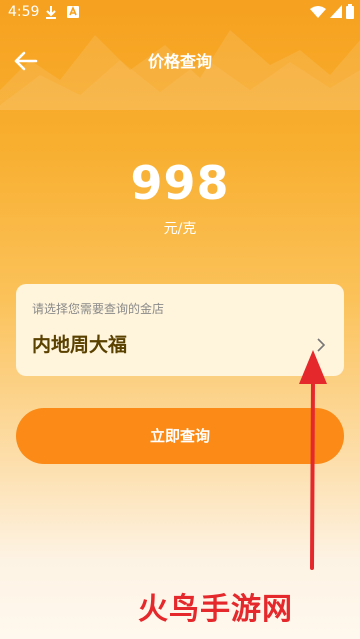 Image resolution: width=360 pixels, height=639 pixels. What do you see at coordinates (336, 11) in the screenshot?
I see `signal-icon` at bounding box center [336, 11].